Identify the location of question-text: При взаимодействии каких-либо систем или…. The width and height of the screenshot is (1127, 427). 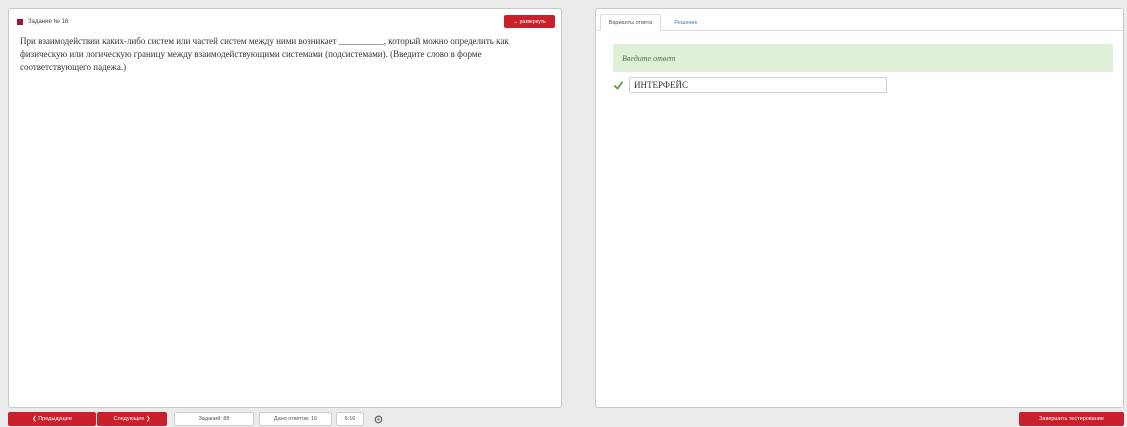
(264, 54).